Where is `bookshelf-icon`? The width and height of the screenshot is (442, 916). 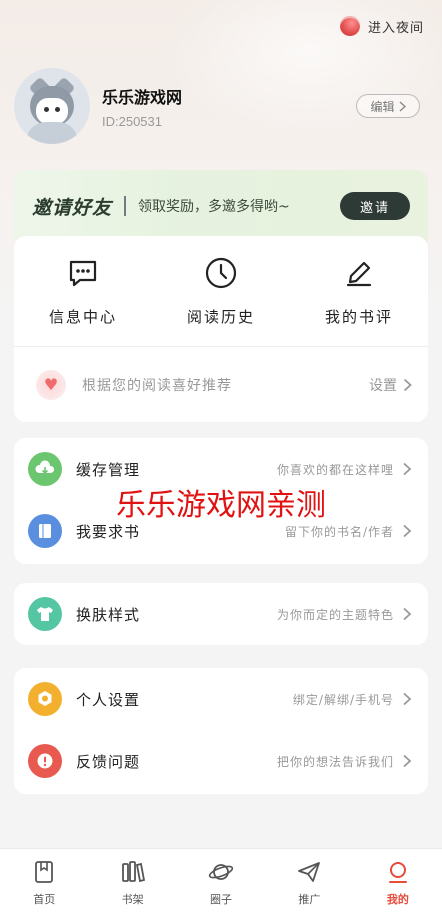
bookshelf-icon is located at coordinates (133, 871).